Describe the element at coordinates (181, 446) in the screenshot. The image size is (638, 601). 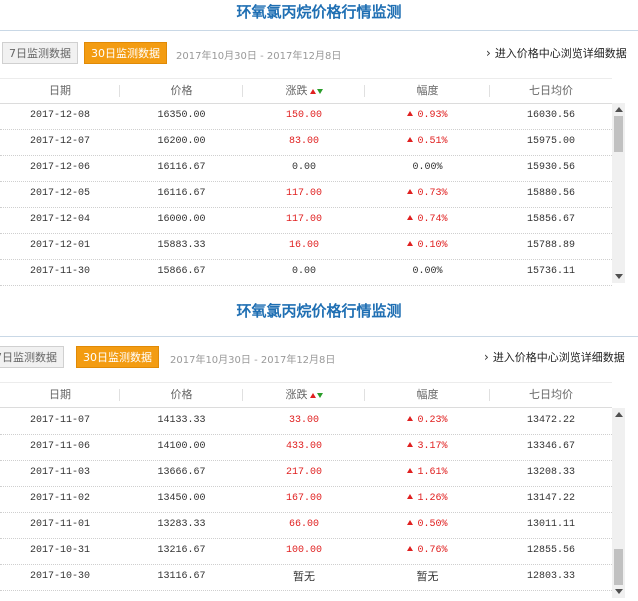
I see `price-cell: 14100.00` at that location.